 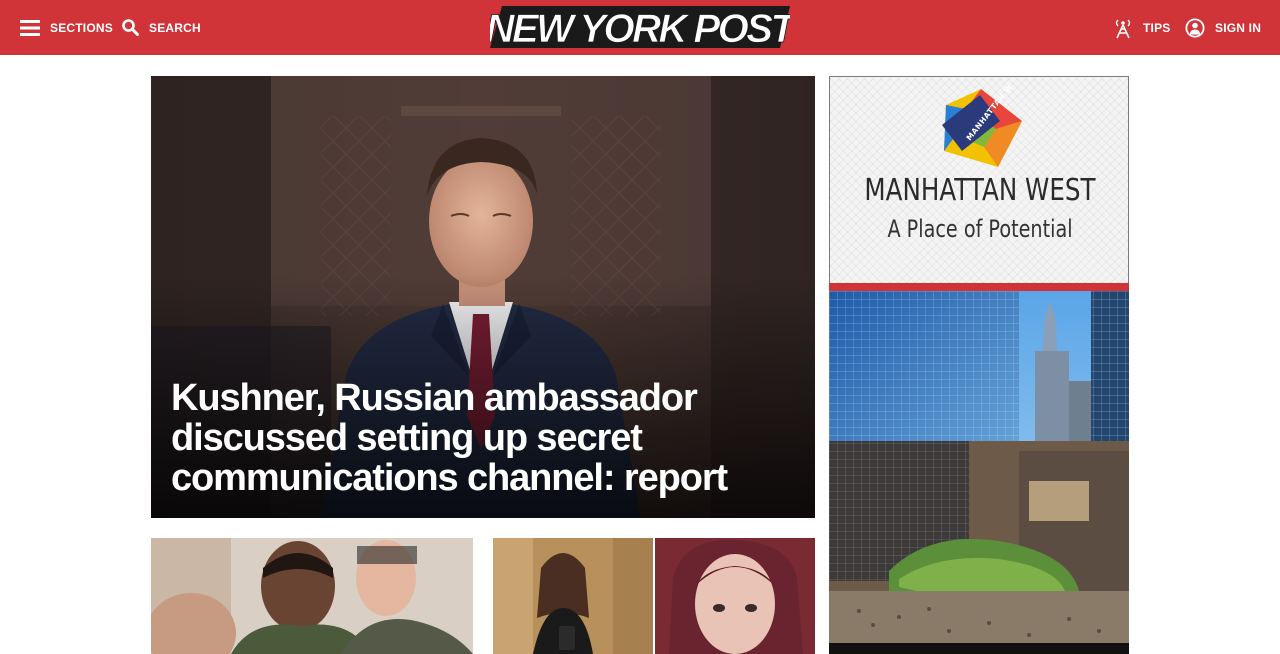 I want to click on search-button: SEARCH, so click(x=161, y=27).